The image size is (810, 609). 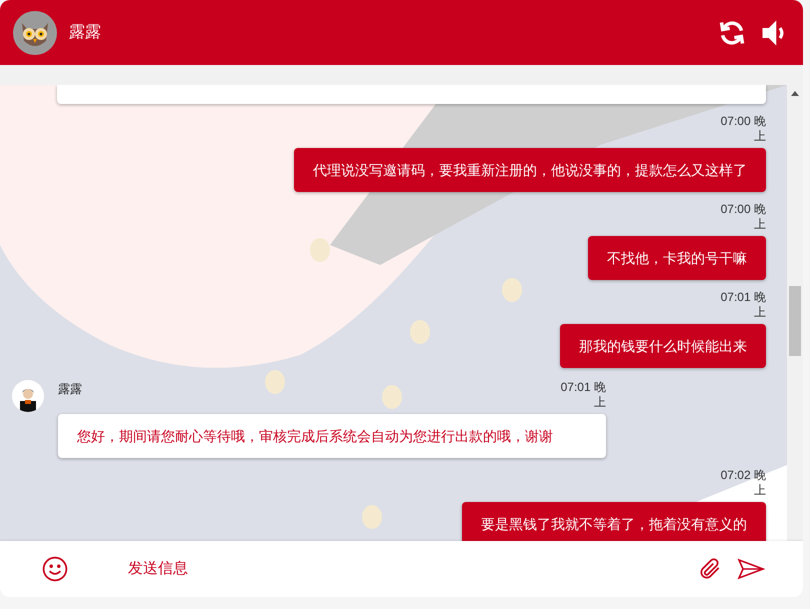 I want to click on message-bubble: 不找他，卡我的号干嘛, so click(x=677, y=258).